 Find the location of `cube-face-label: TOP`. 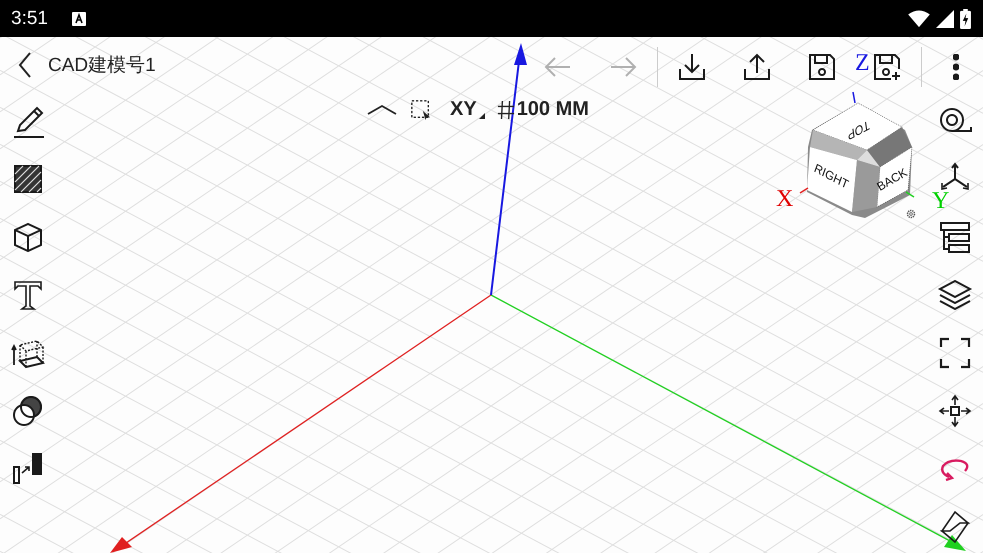

cube-face-label: TOP is located at coordinates (858, 130).